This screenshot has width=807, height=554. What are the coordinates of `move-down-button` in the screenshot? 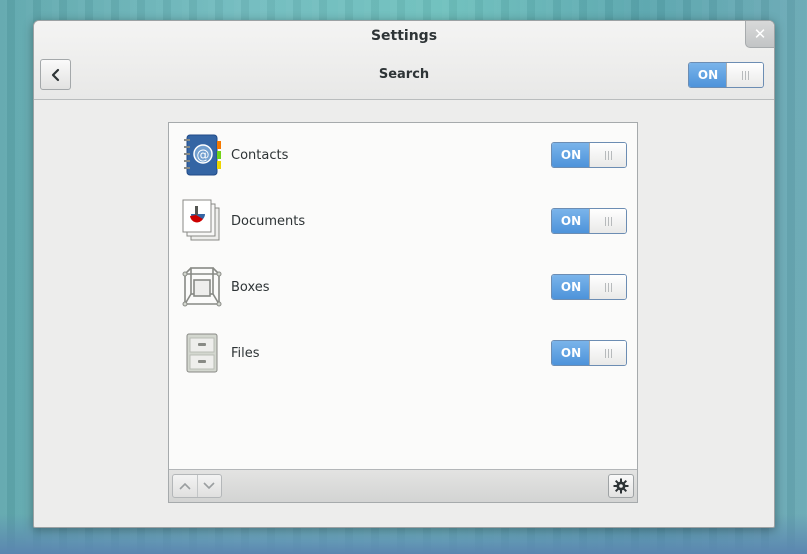 It's located at (209, 486).